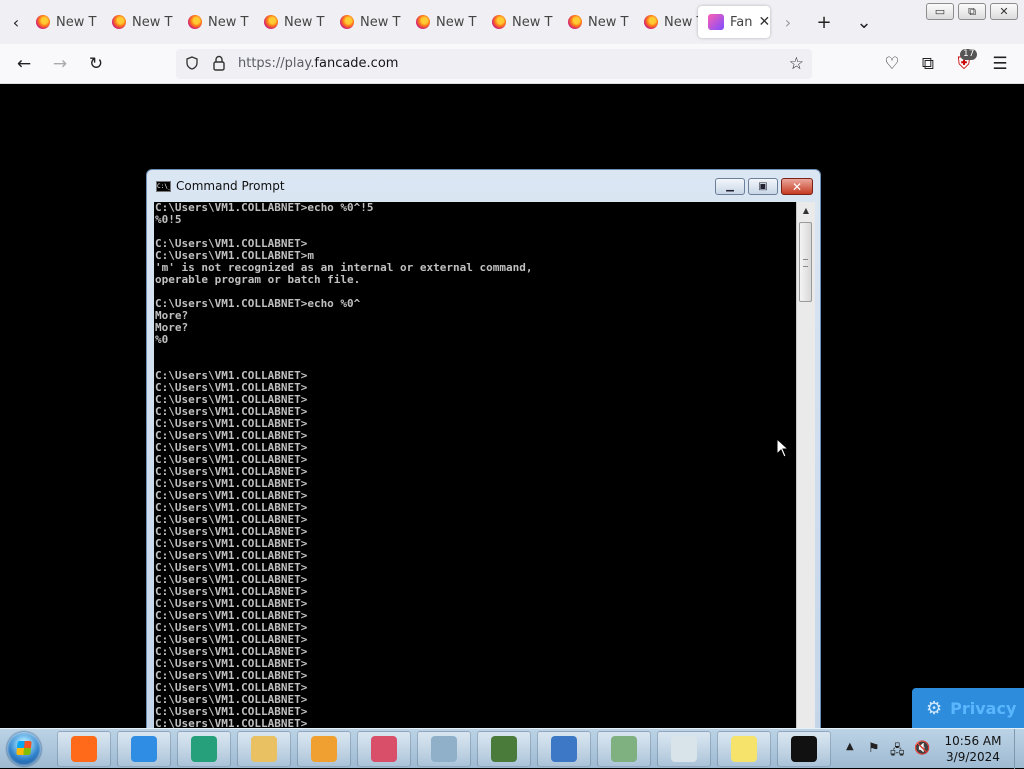  I want to click on system-clock: 10:56 AM 3/9/2024, so click(973, 749).